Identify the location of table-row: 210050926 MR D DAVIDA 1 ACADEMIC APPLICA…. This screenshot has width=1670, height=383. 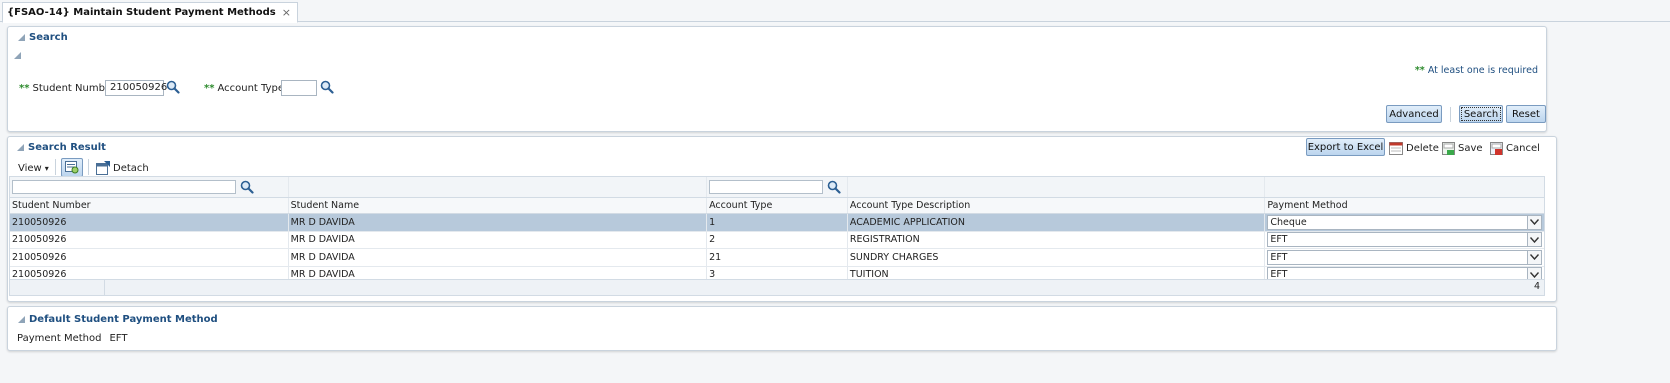
(777, 223).